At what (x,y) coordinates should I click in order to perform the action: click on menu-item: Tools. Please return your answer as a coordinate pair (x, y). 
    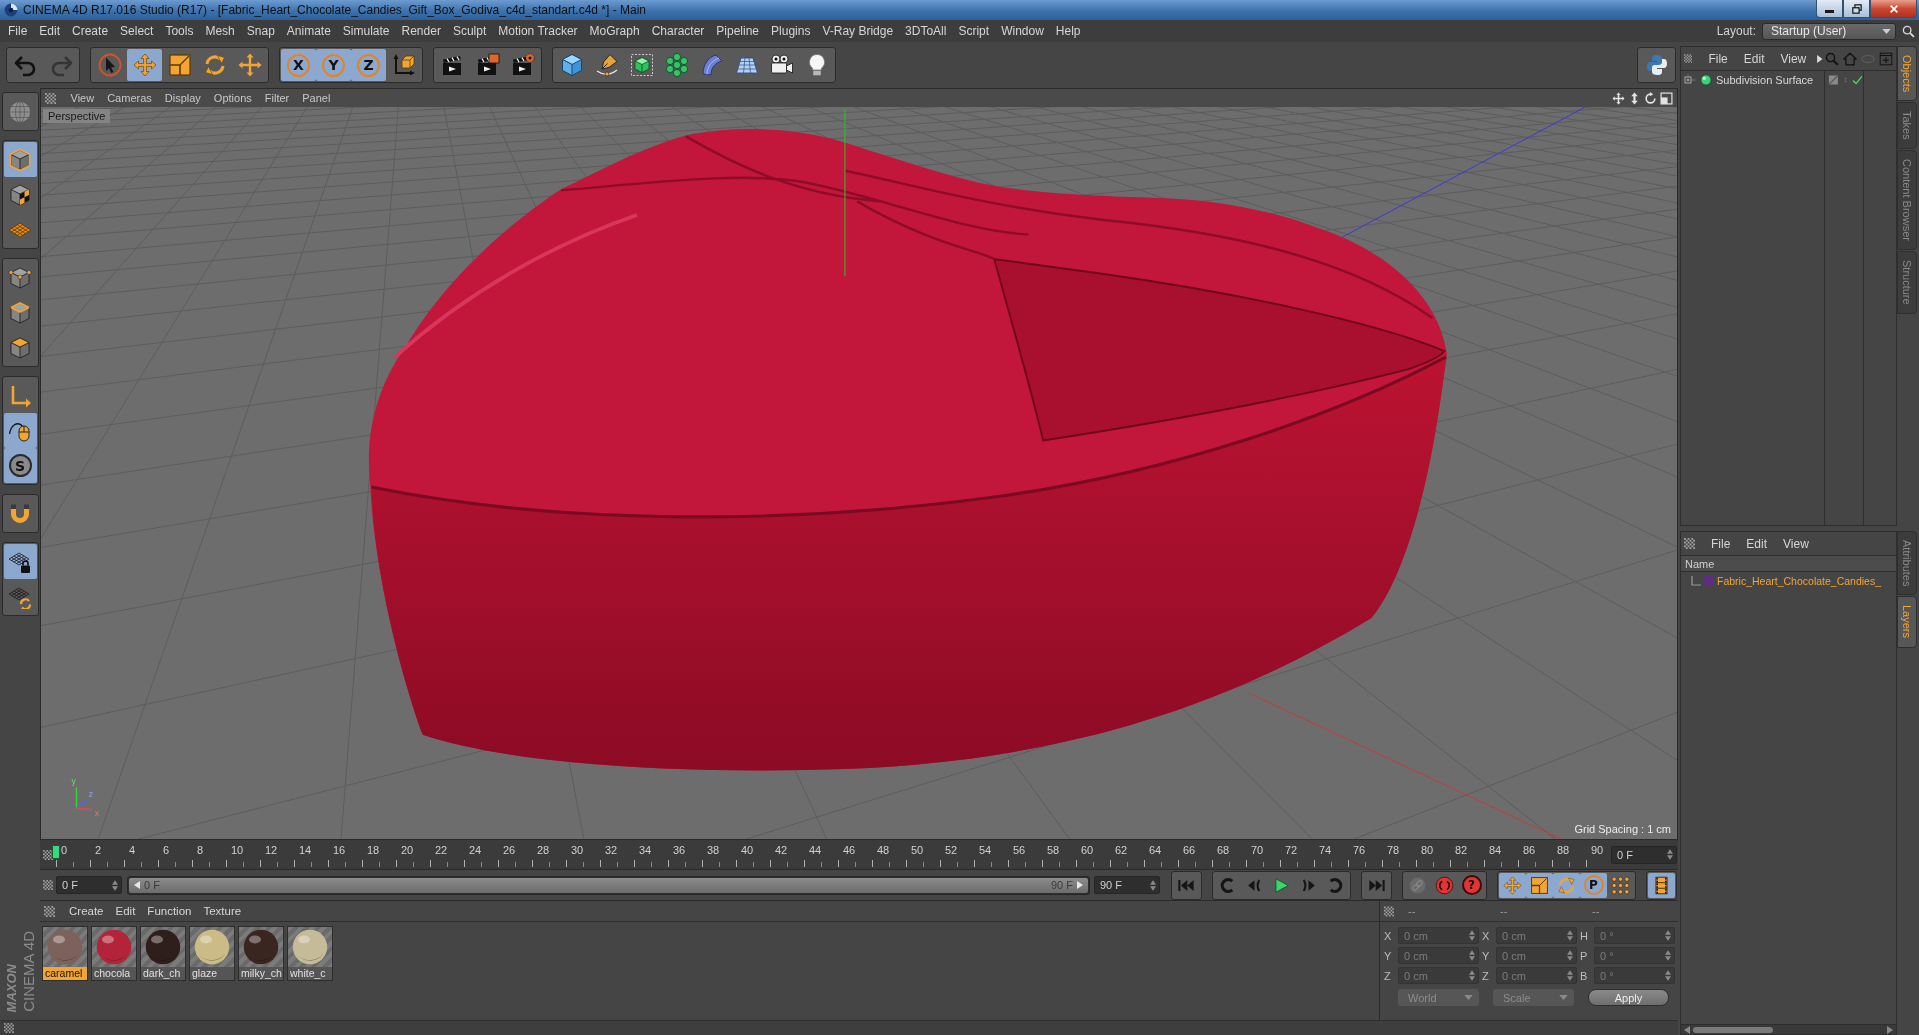
    Looking at the image, I should click on (179, 31).